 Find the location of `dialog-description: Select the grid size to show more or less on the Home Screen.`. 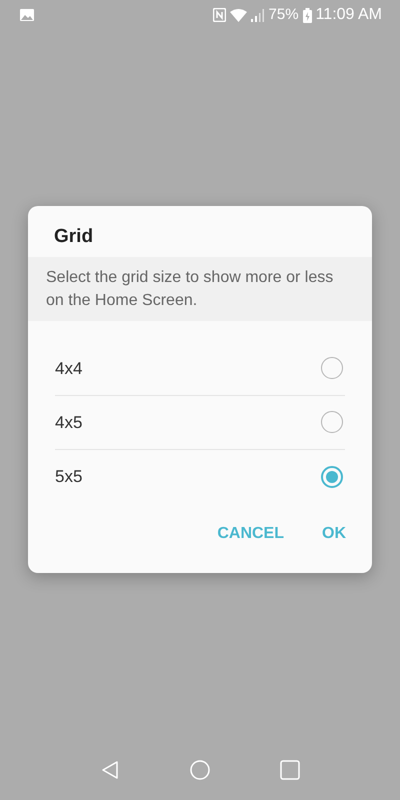

dialog-description: Select the grid size to show more or less on the Home Screen. is located at coordinates (200, 288).